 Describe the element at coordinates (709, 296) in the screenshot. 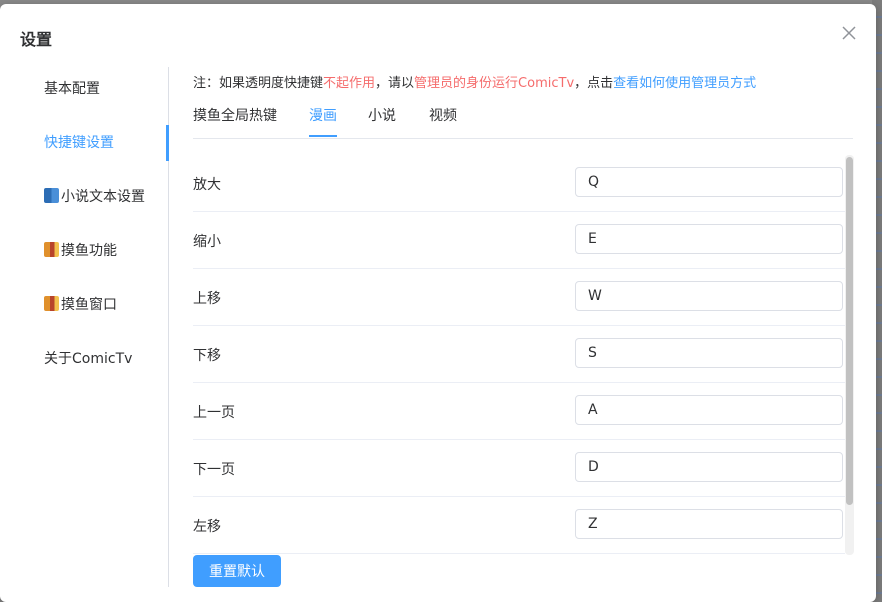

I see `shortcut-input-move-up` at that location.